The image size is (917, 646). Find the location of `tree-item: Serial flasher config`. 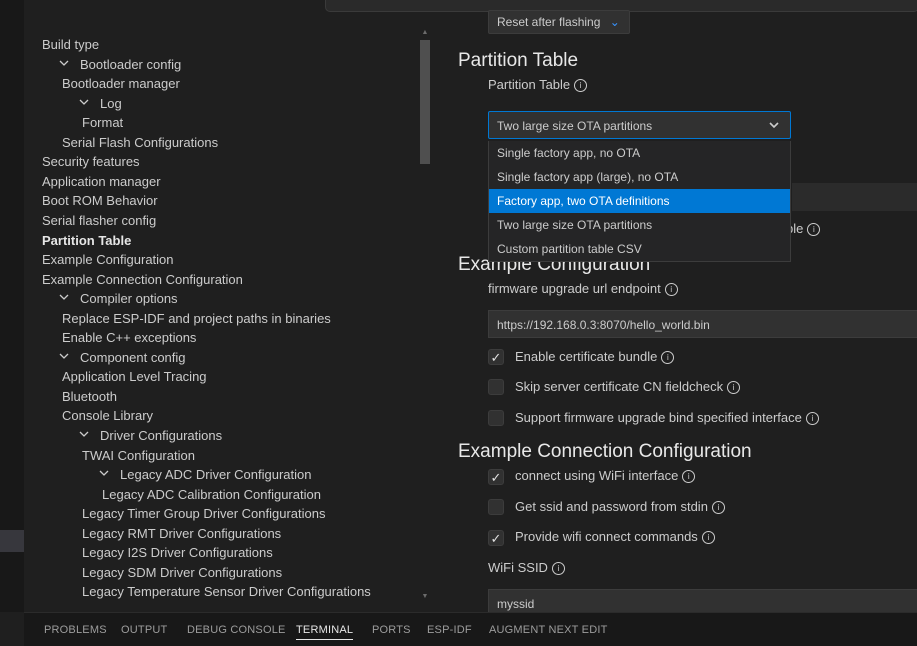

tree-item: Serial flasher config is located at coordinates (99, 220).